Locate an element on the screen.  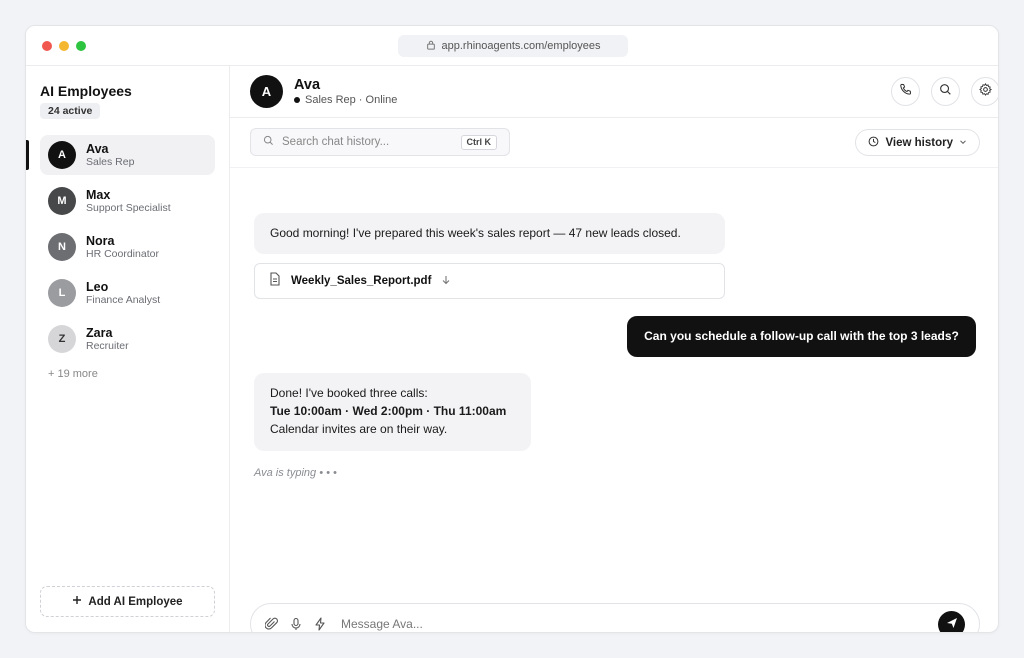
message-line: Calendar invites are on their way. is located at coordinates (359, 429).